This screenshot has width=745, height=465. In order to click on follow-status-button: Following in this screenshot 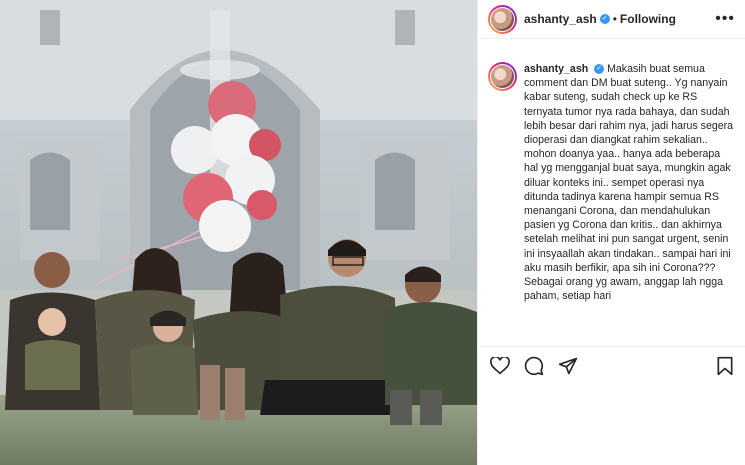, I will do `click(648, 19)`.